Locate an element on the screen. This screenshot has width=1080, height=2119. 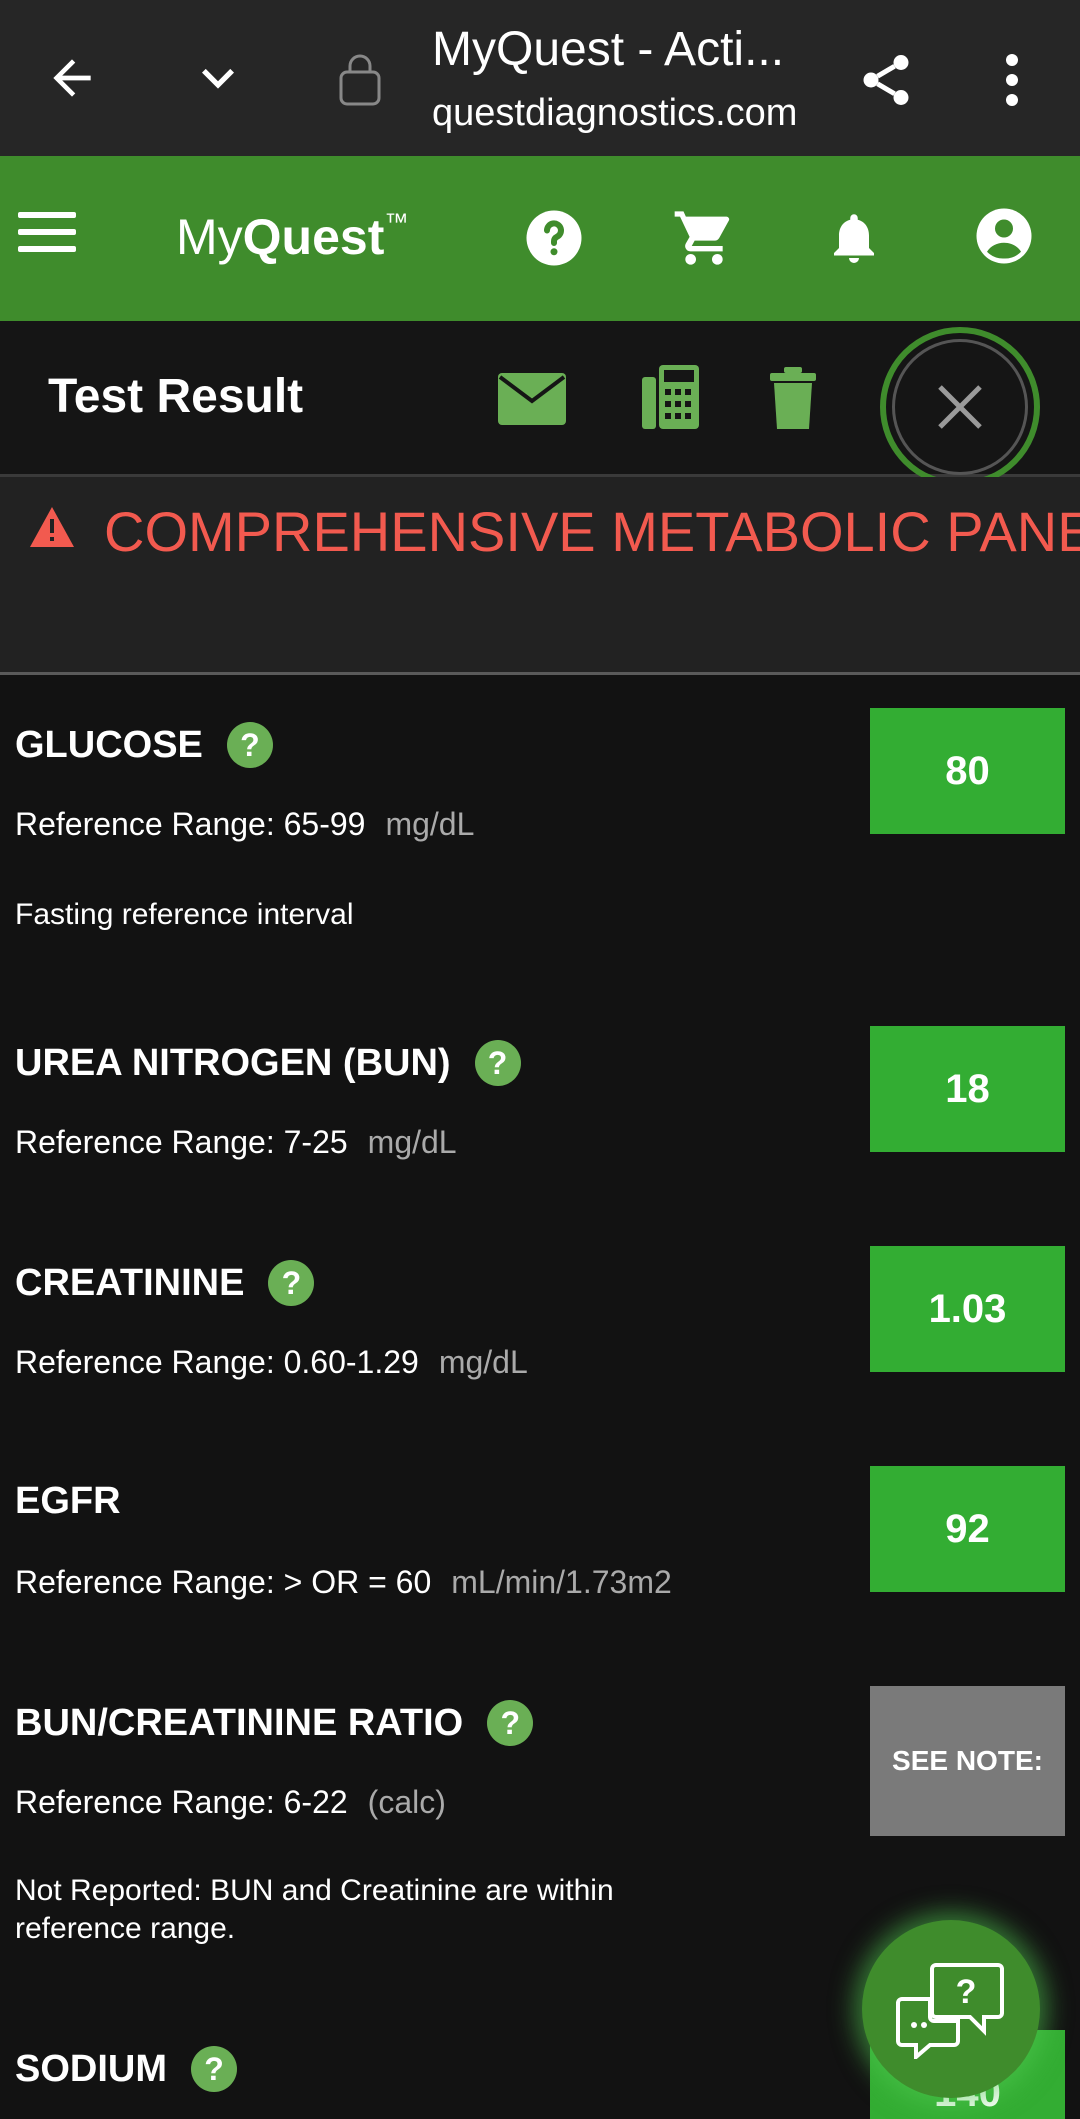
test-name-text: BUN/CREATININE RATIO is located at coordinates (239, 1722).